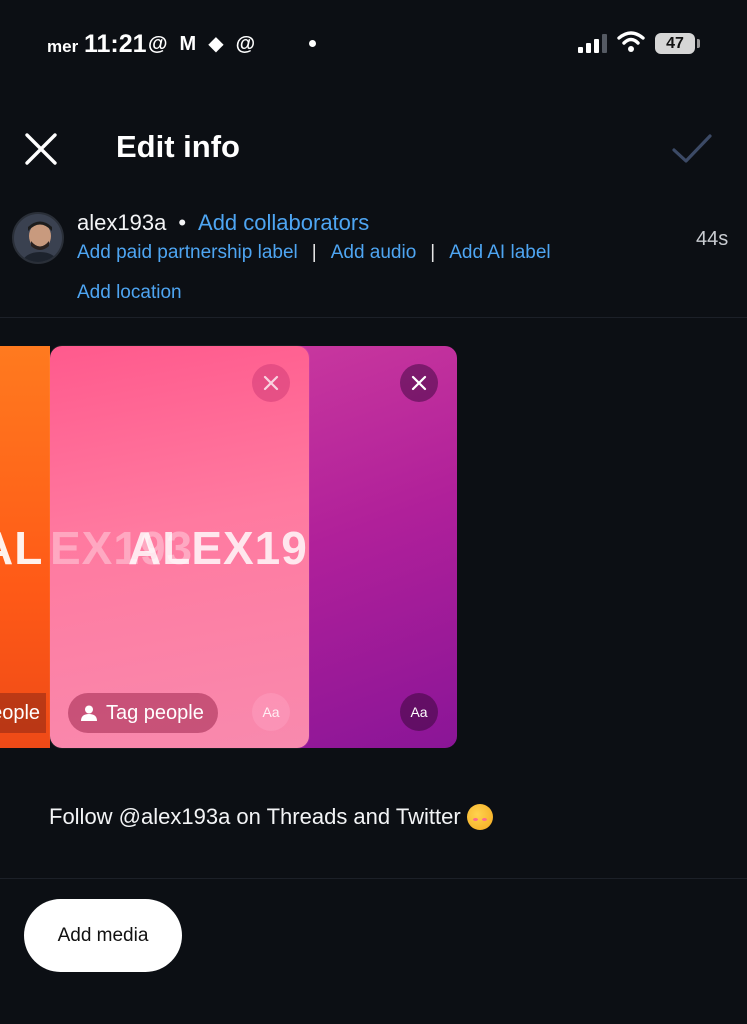 The image size is (747, 1024). Describe the element at coordinates (188, 44) in the screenshot. I see `gmail-icon: M` at that location.